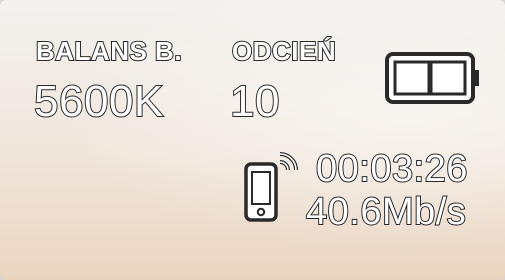  What do you see at coordinates (433, 78) in the screenshot?
I see `battery-icon` at bounding box center [433, 78].